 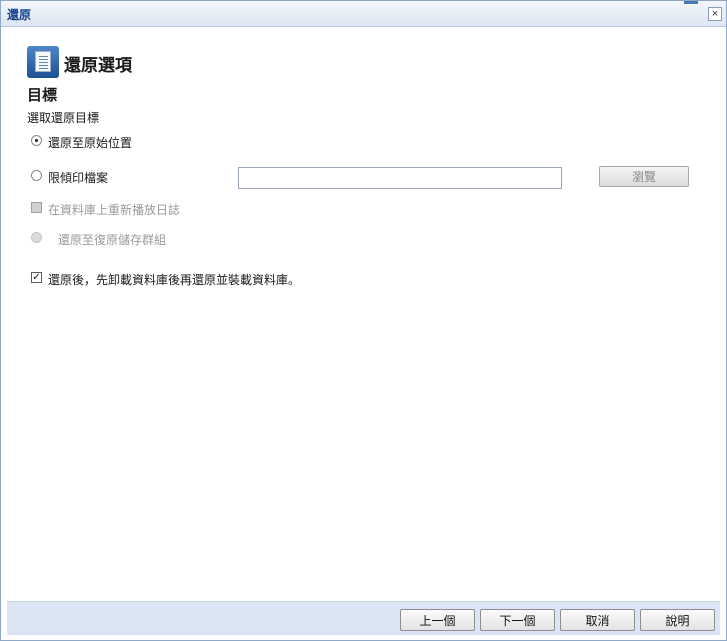 What do you see at coordinates (174, 280) in the screenshot?
I see `dismount-label: 還原後，先卸載資料庫後再還原並裝載資料庫。` at bounding box center [174, 280].